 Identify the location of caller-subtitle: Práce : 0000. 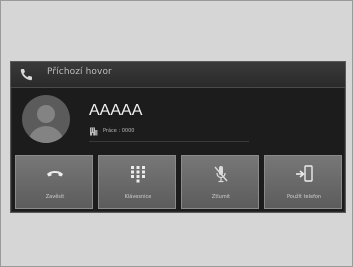
(111, 131).